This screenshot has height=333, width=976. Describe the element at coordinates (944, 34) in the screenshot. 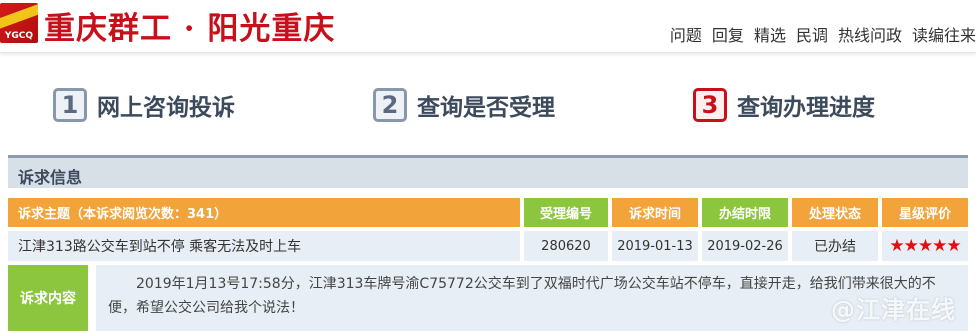

I see `nav-item-reader-editor: 读编往来` at that location.